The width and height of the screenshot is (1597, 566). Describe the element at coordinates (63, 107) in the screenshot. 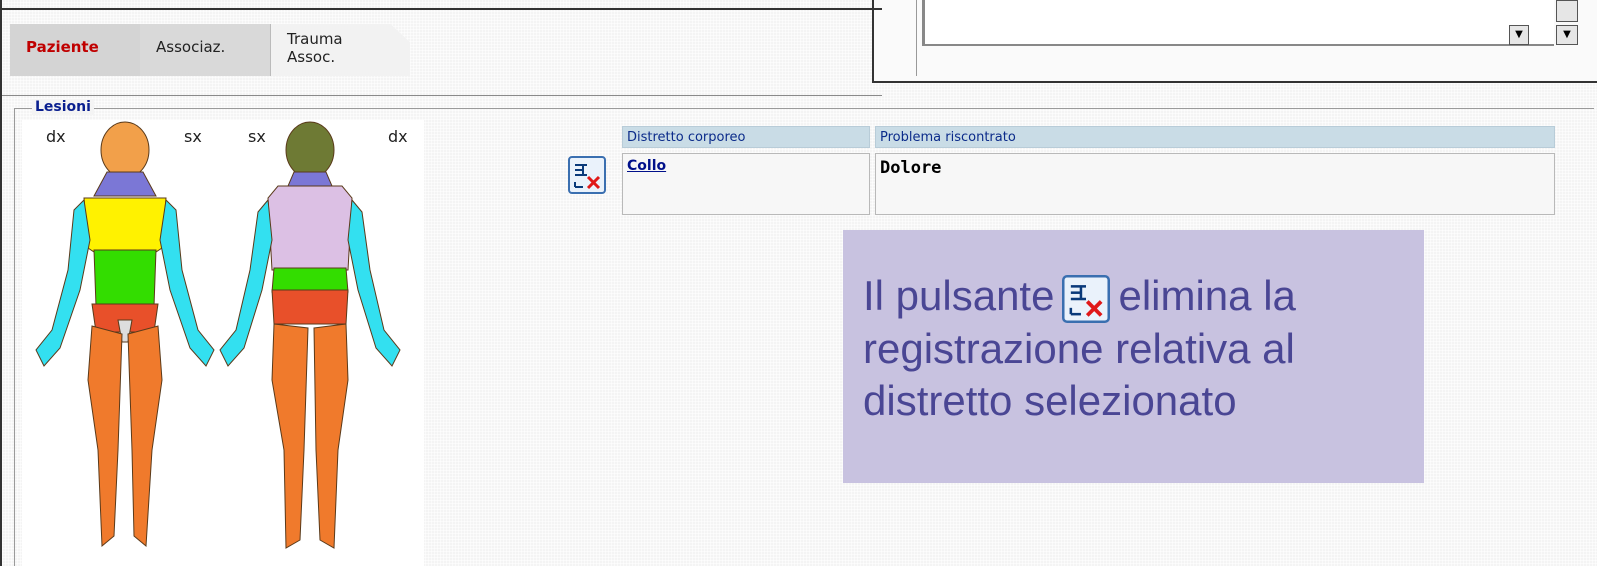

I see `lesioni-legend: Lesioni` at that location.